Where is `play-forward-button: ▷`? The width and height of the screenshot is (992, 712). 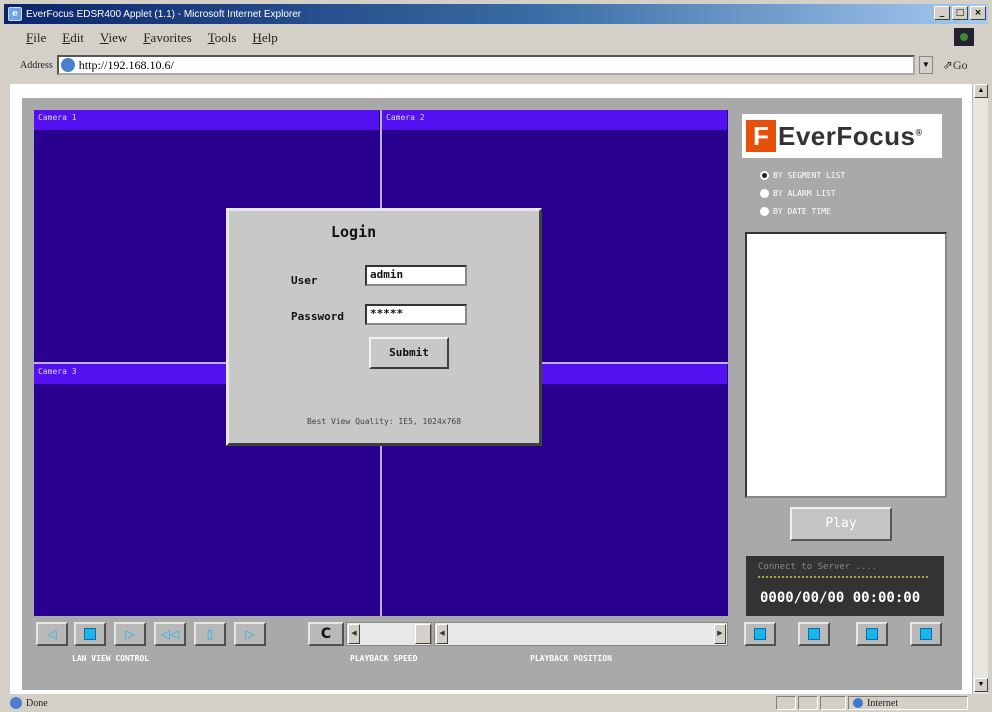 play-forward-button: ▷ is located at coordinates (130, 634).